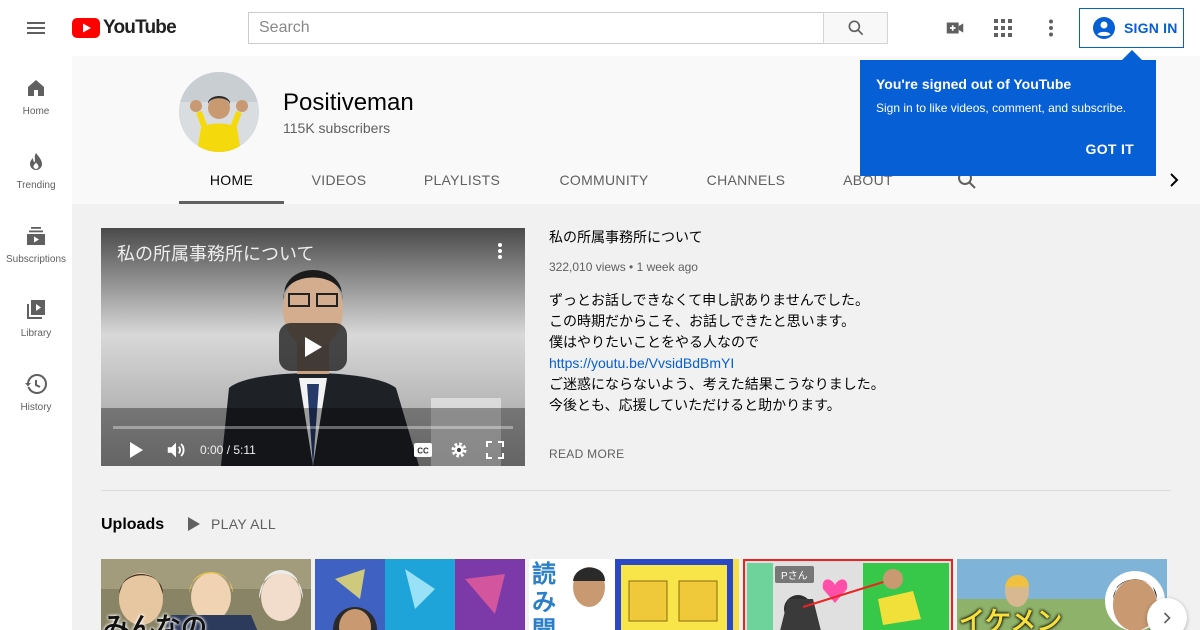 This screenshot has width=1200, height=630. I want to click on channel-avatar, so click(219, 112).